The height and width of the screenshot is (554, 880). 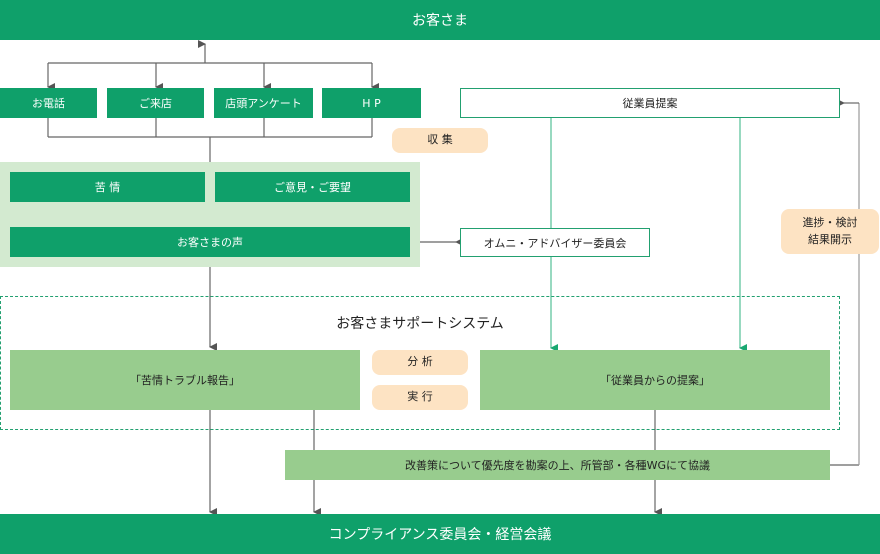 What do you see at coordinates (263, 103) in the screenshot?
I see `channel-survey: 店頭アンケート` at bounding box center [263, 103].